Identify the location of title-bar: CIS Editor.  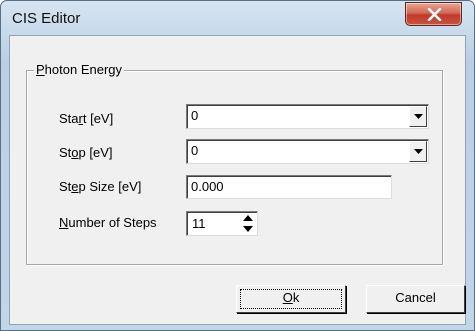
(237, 17).